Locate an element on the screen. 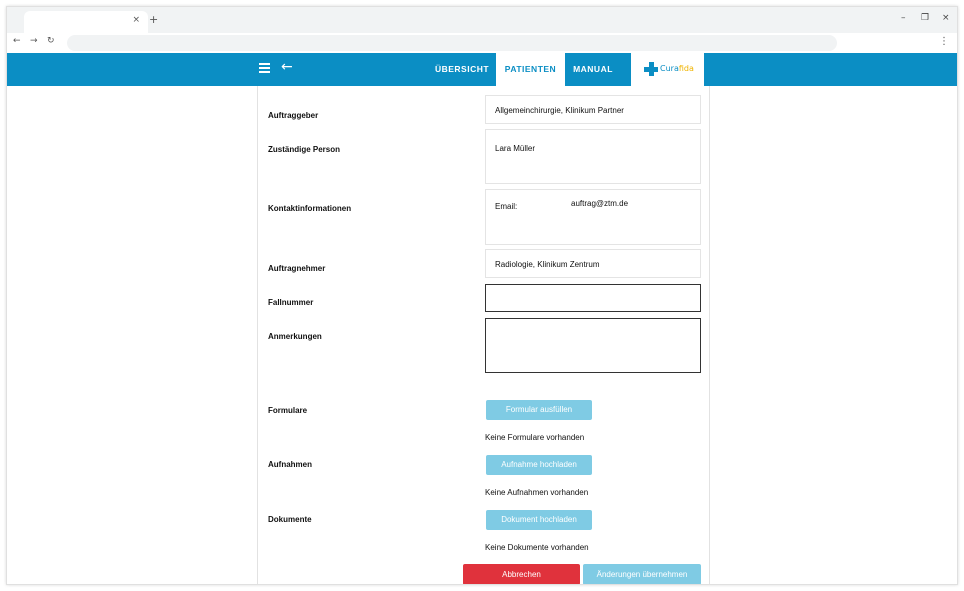  anmerkungen-textarea is located at coordinates (593, 345).